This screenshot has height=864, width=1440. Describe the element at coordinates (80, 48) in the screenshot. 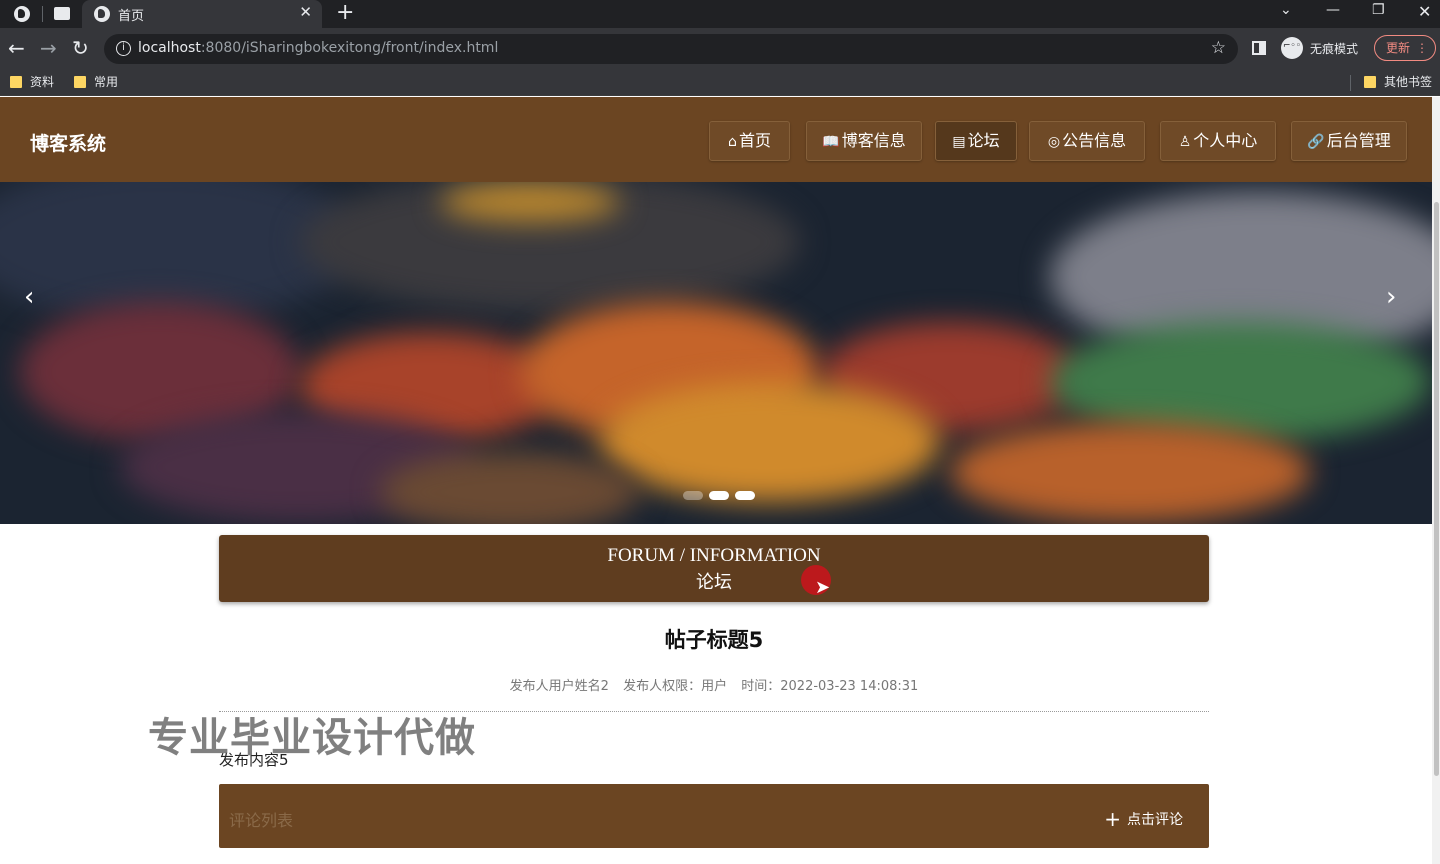

I see `reload-button: ↻` at that location.